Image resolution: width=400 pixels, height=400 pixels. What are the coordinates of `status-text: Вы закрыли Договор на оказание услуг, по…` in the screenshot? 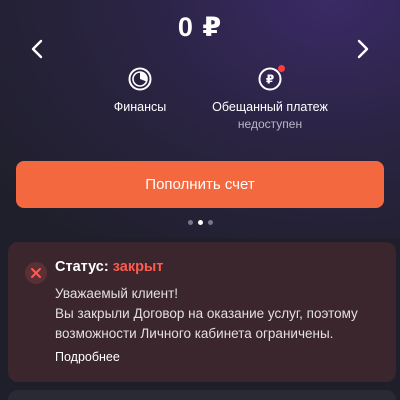 It's located at (206, 323).